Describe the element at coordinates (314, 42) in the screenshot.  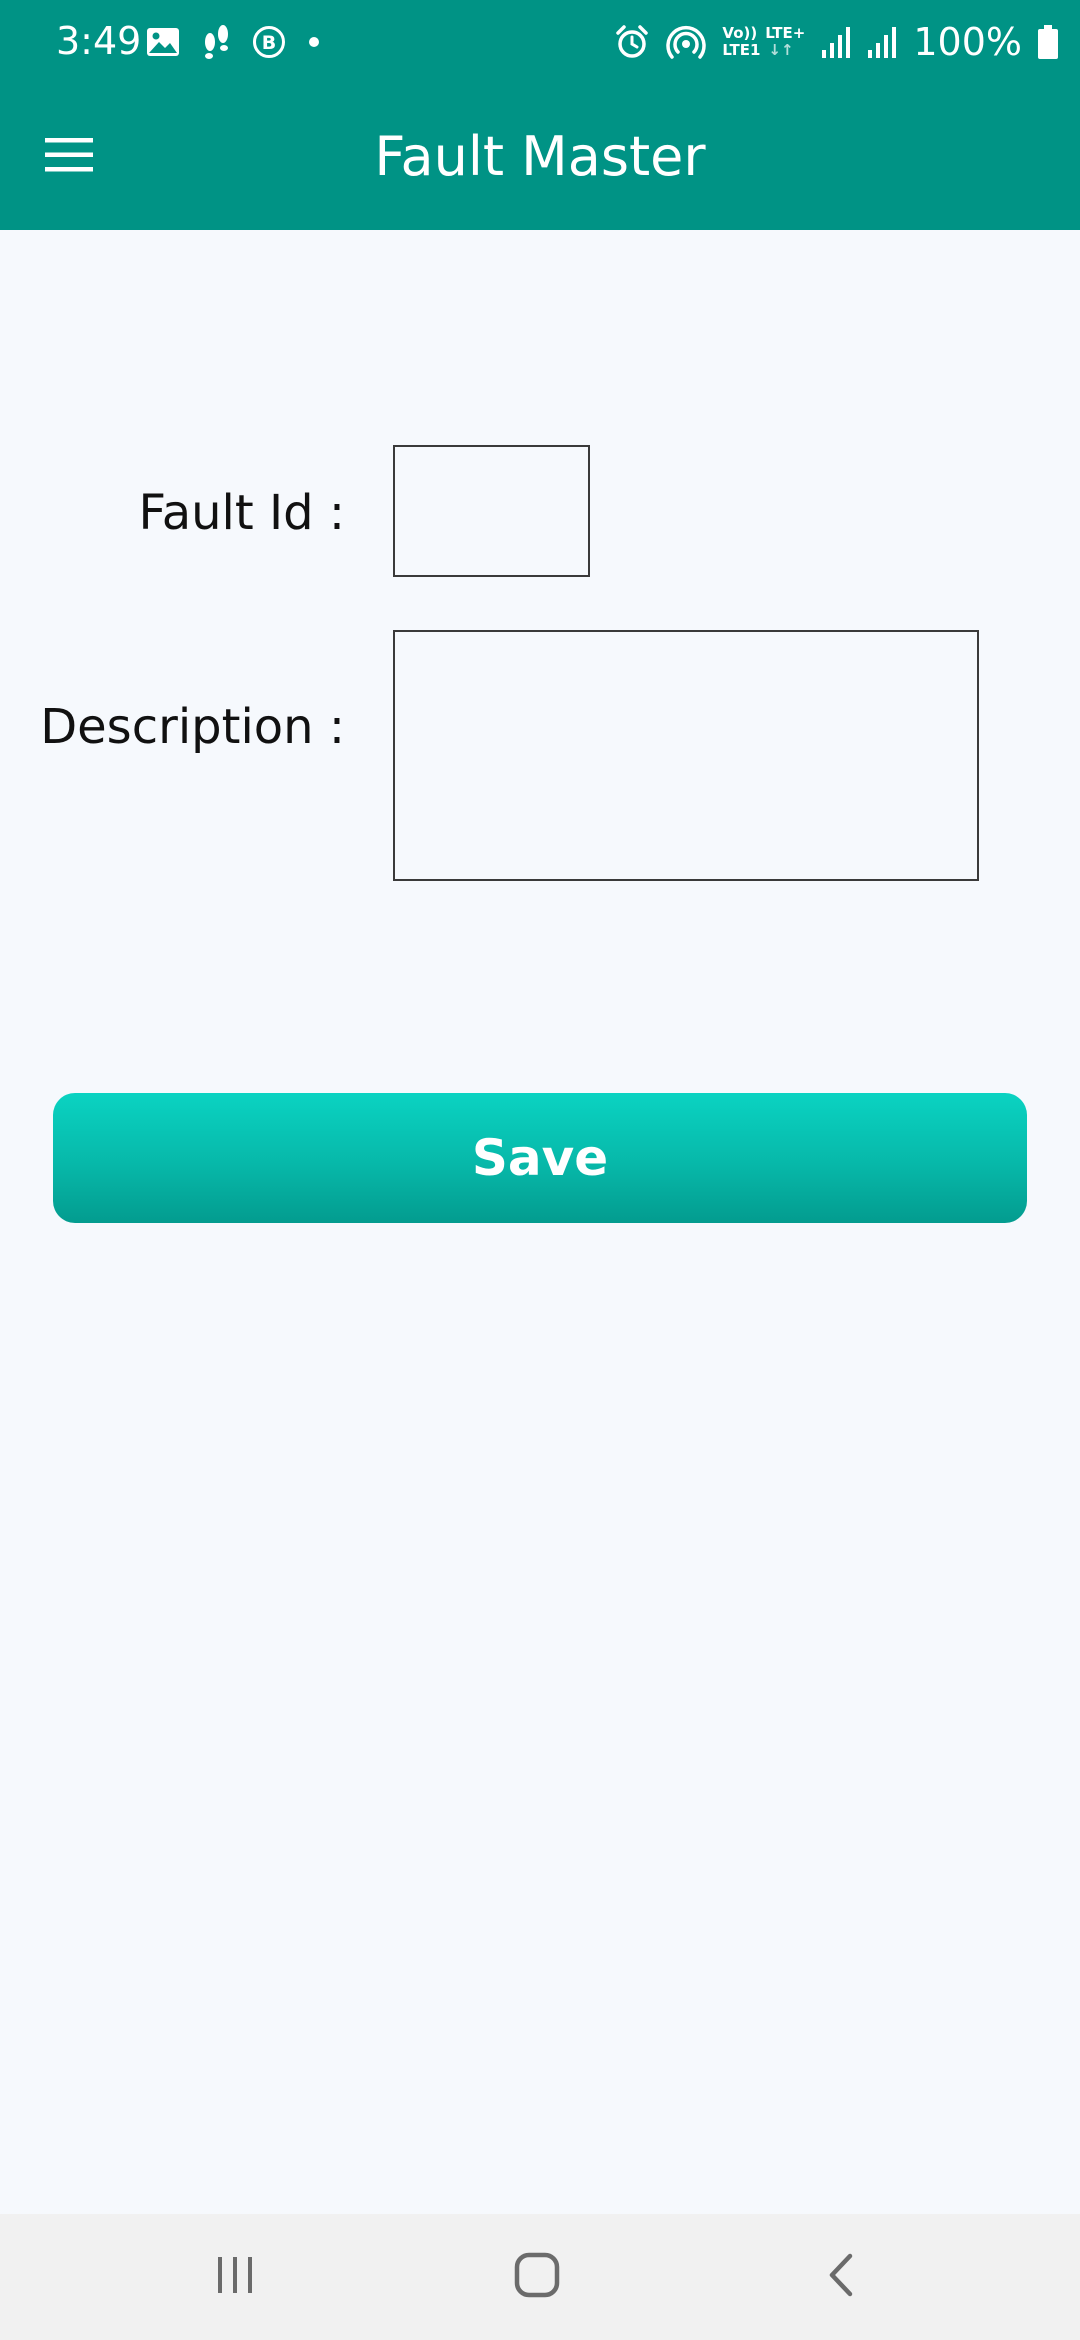
I see `dot-icon` at that location.